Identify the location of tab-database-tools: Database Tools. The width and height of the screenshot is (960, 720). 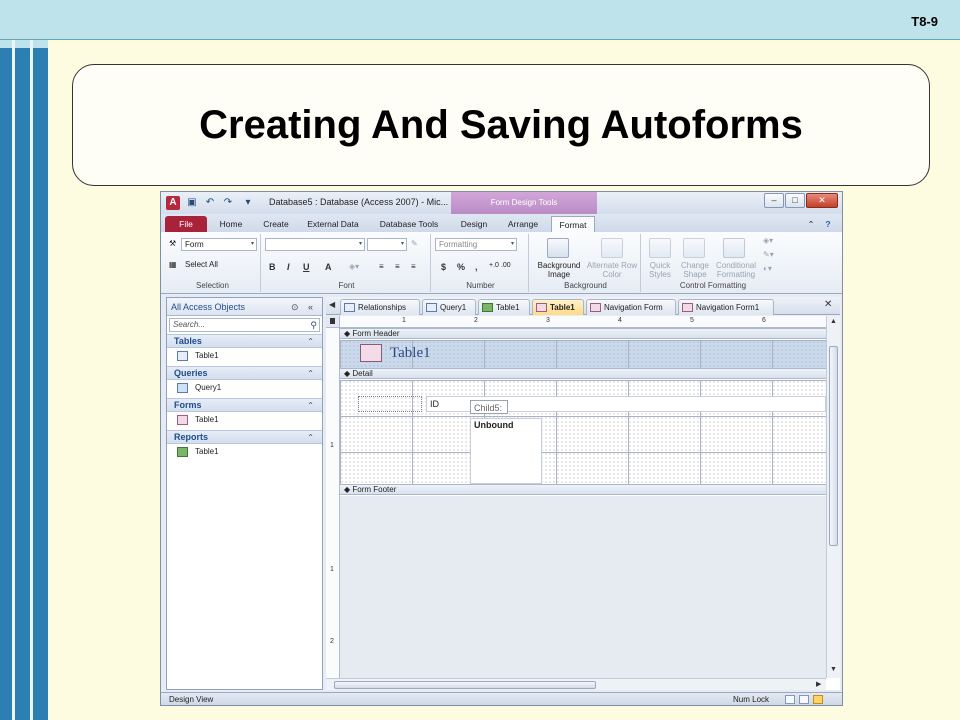
(409, 224).